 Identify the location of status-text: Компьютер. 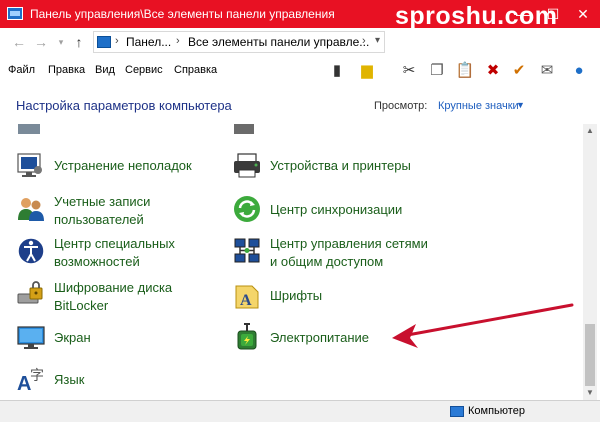
(496, 411).